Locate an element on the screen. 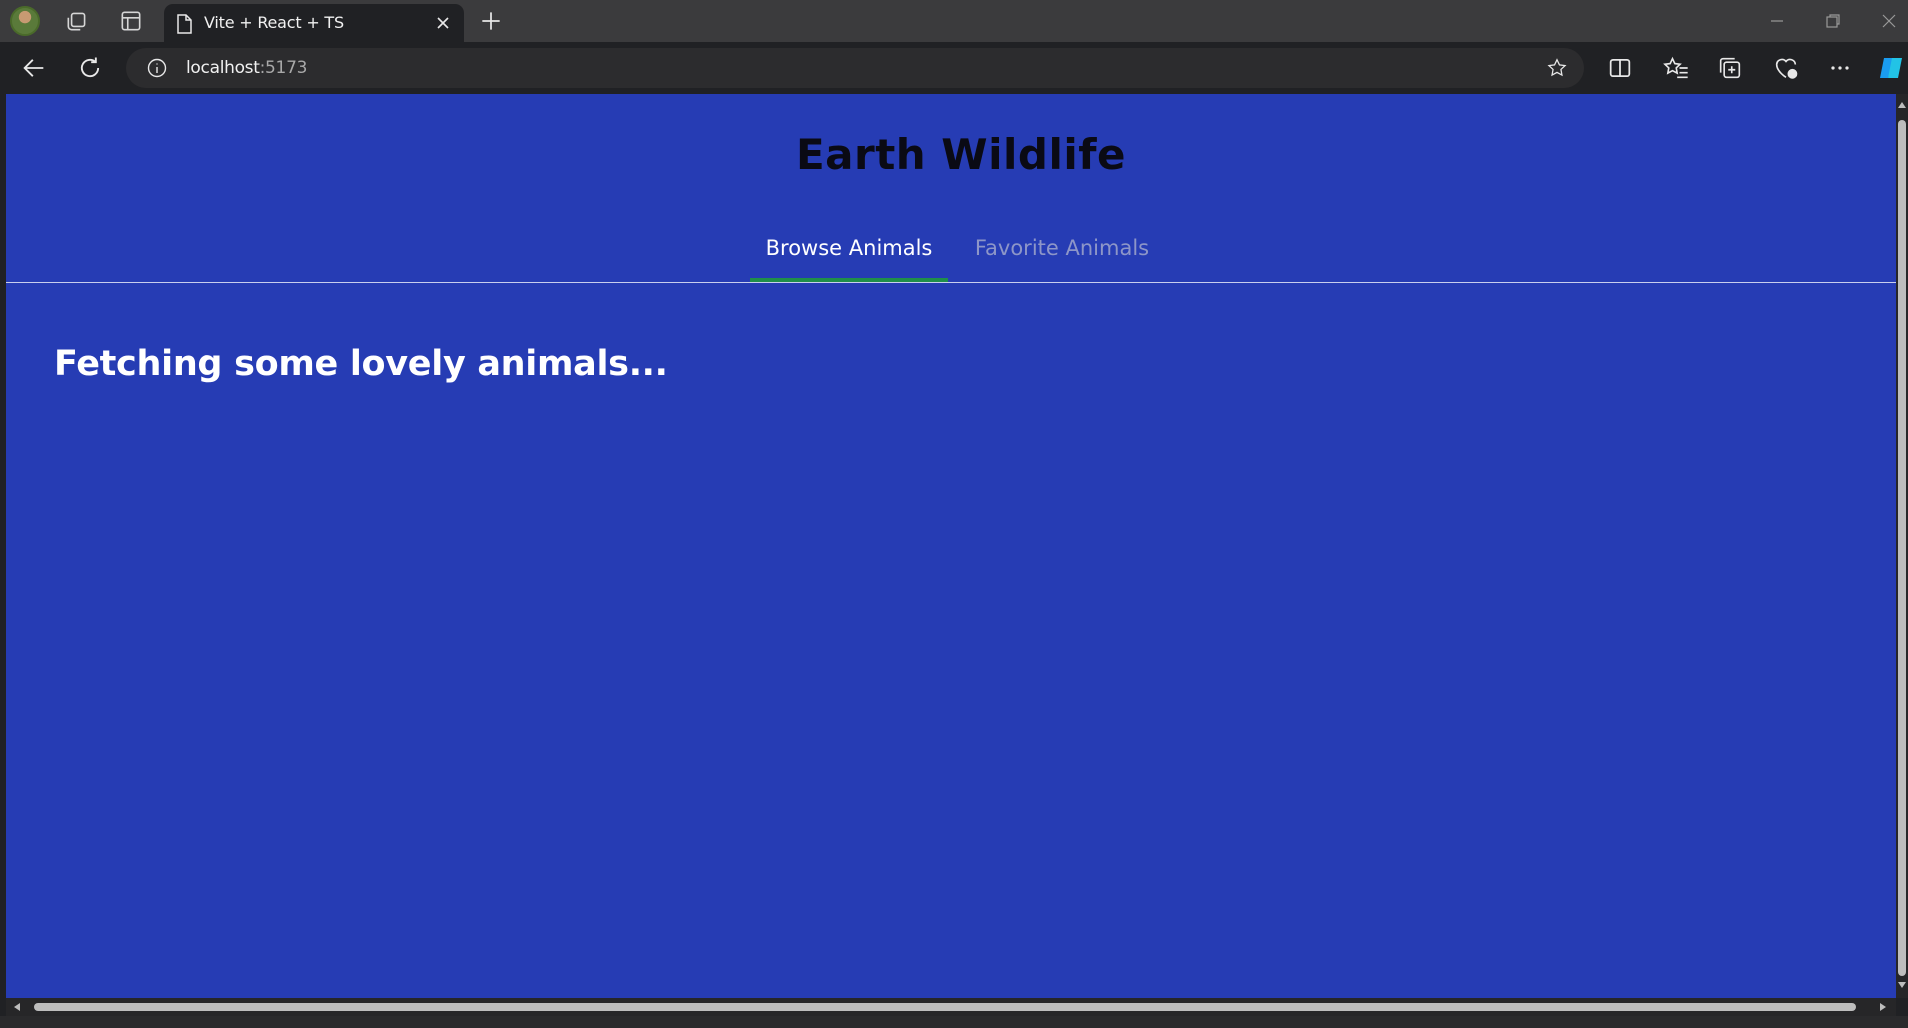  url-text: localhost:5173 is located at coordinates (247, 68).